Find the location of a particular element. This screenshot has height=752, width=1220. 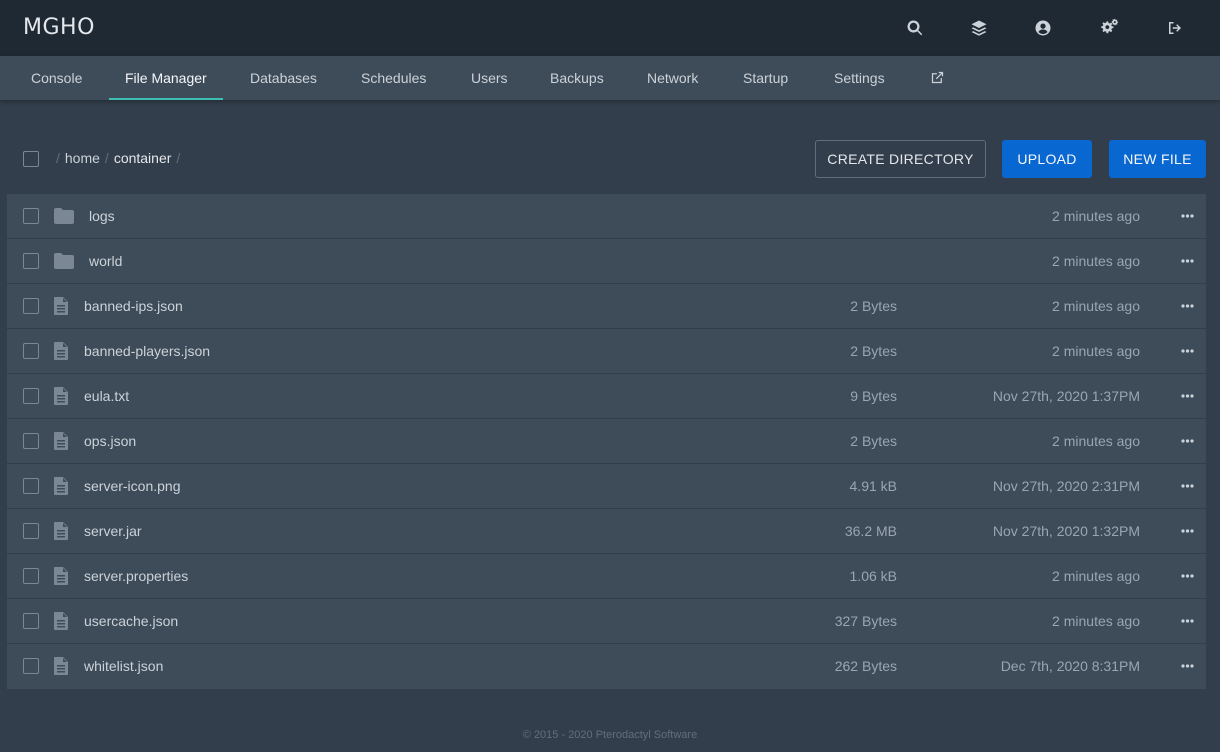

file-name: server.jar is located at coordinates (113, 531).